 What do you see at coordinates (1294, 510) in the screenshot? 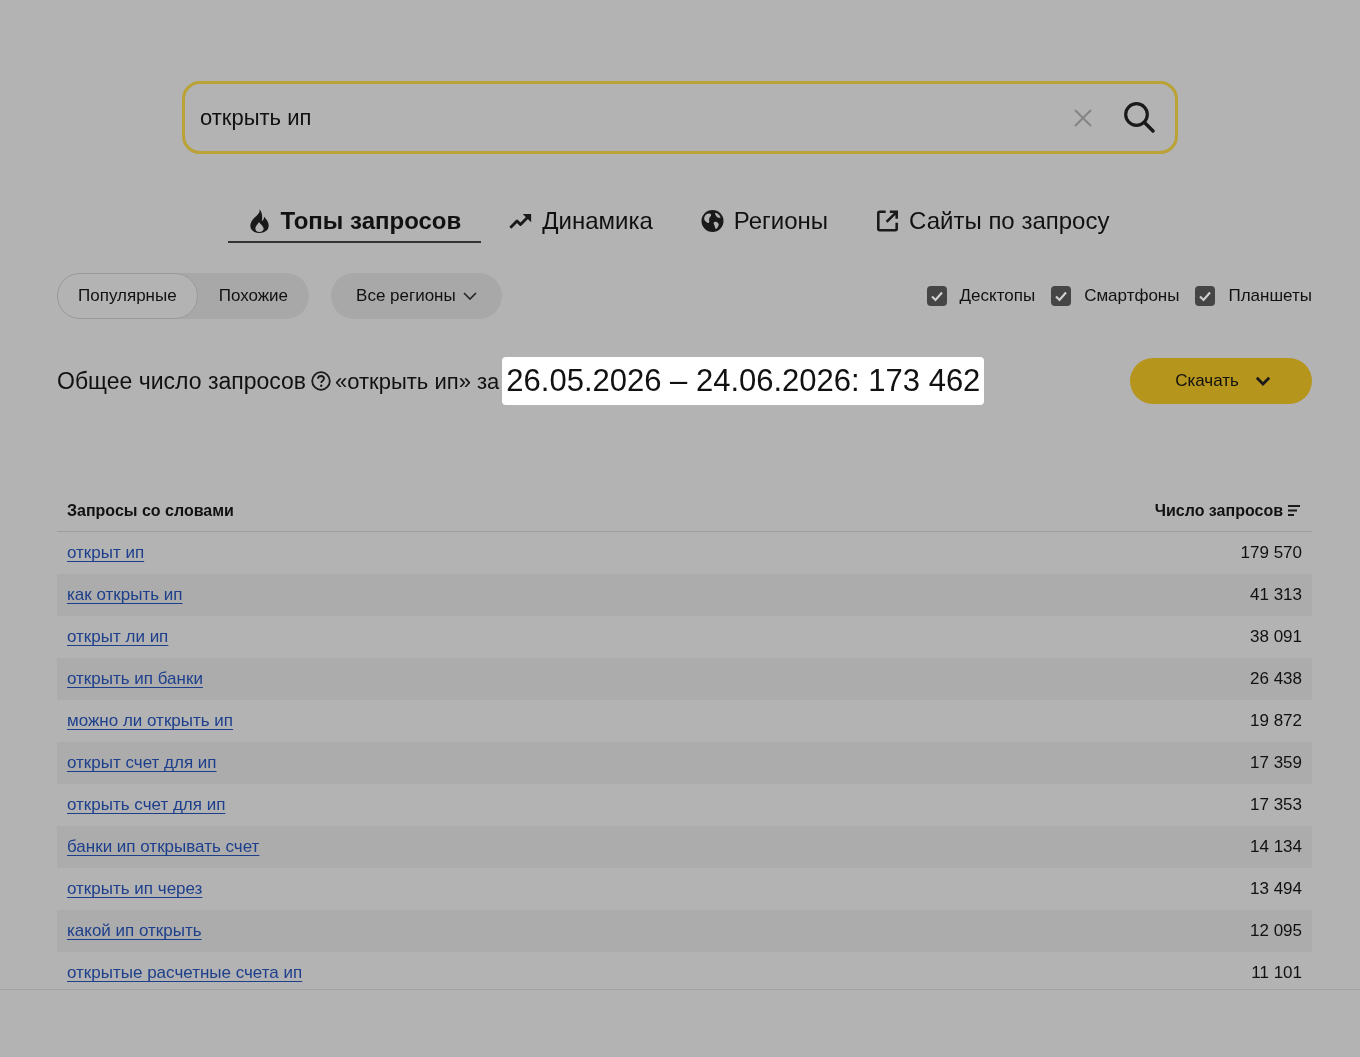
I see `sort-icon` at bounding box center [1294, 510].